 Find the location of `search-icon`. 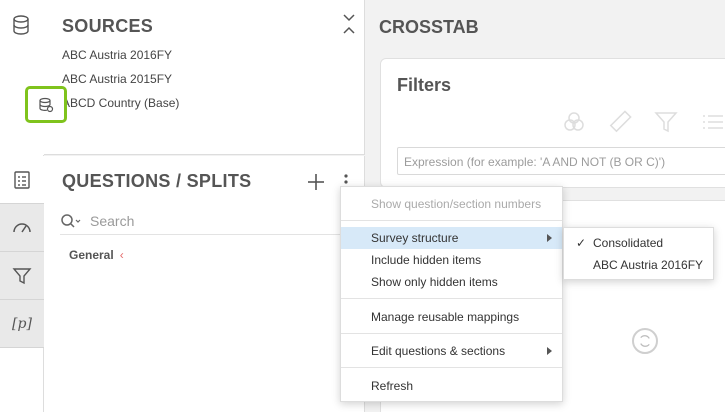

search-icon is located at coordinates (71, 220).